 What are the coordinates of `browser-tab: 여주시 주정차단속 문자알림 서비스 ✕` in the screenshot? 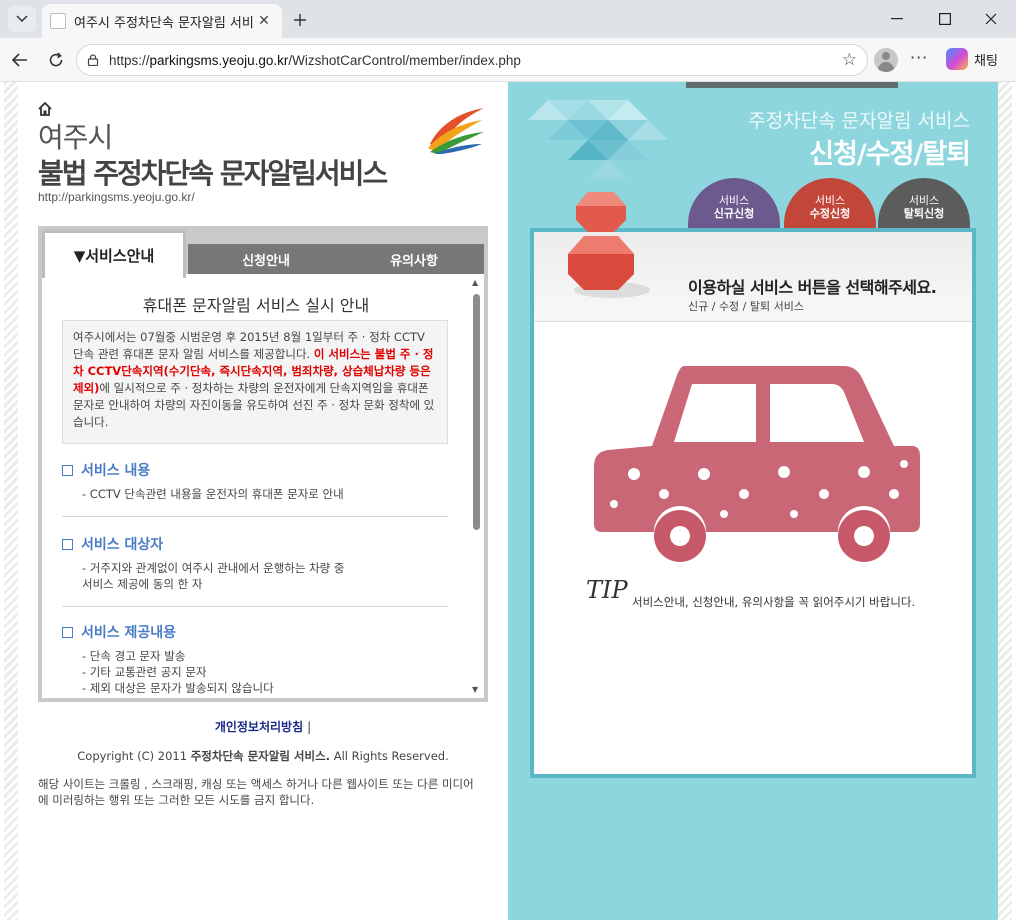 It's located at (162, 21).